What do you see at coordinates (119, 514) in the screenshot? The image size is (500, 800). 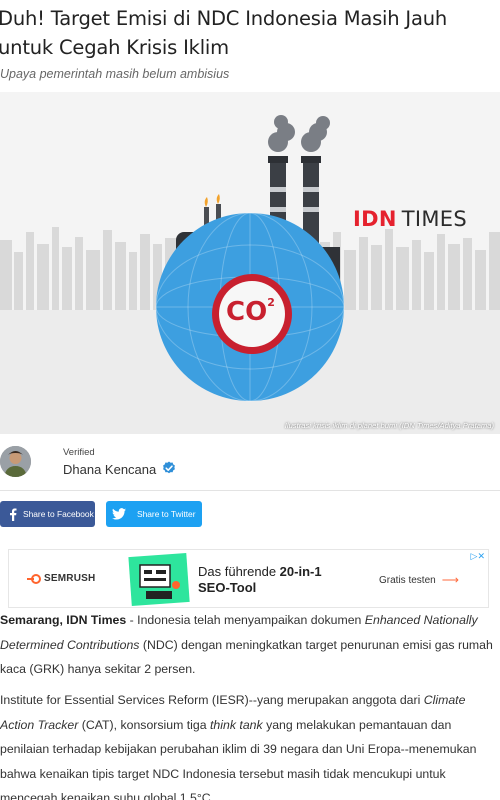 I see `twitter-icon` at bounding box center [119, 514].